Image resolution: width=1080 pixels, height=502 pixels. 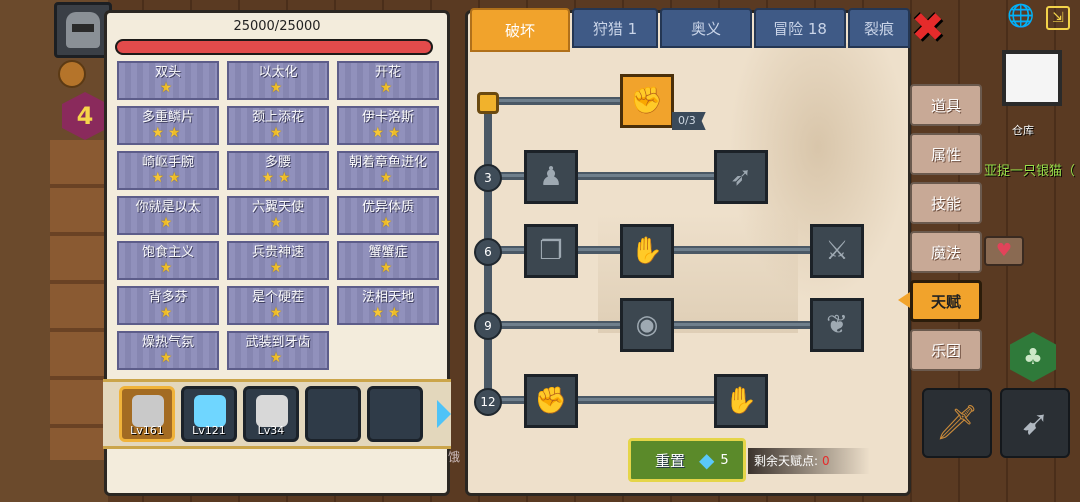 I want to click on close-icon: ✖, so click(x=928, y=28).